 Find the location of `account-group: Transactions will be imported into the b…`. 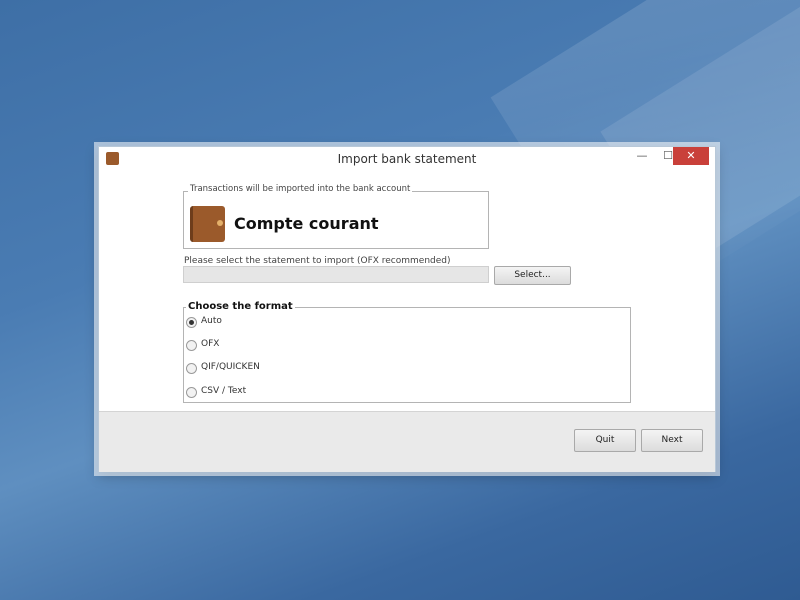

account-group: Transactions will be imported into the b… is located at coordinates (336, 216).